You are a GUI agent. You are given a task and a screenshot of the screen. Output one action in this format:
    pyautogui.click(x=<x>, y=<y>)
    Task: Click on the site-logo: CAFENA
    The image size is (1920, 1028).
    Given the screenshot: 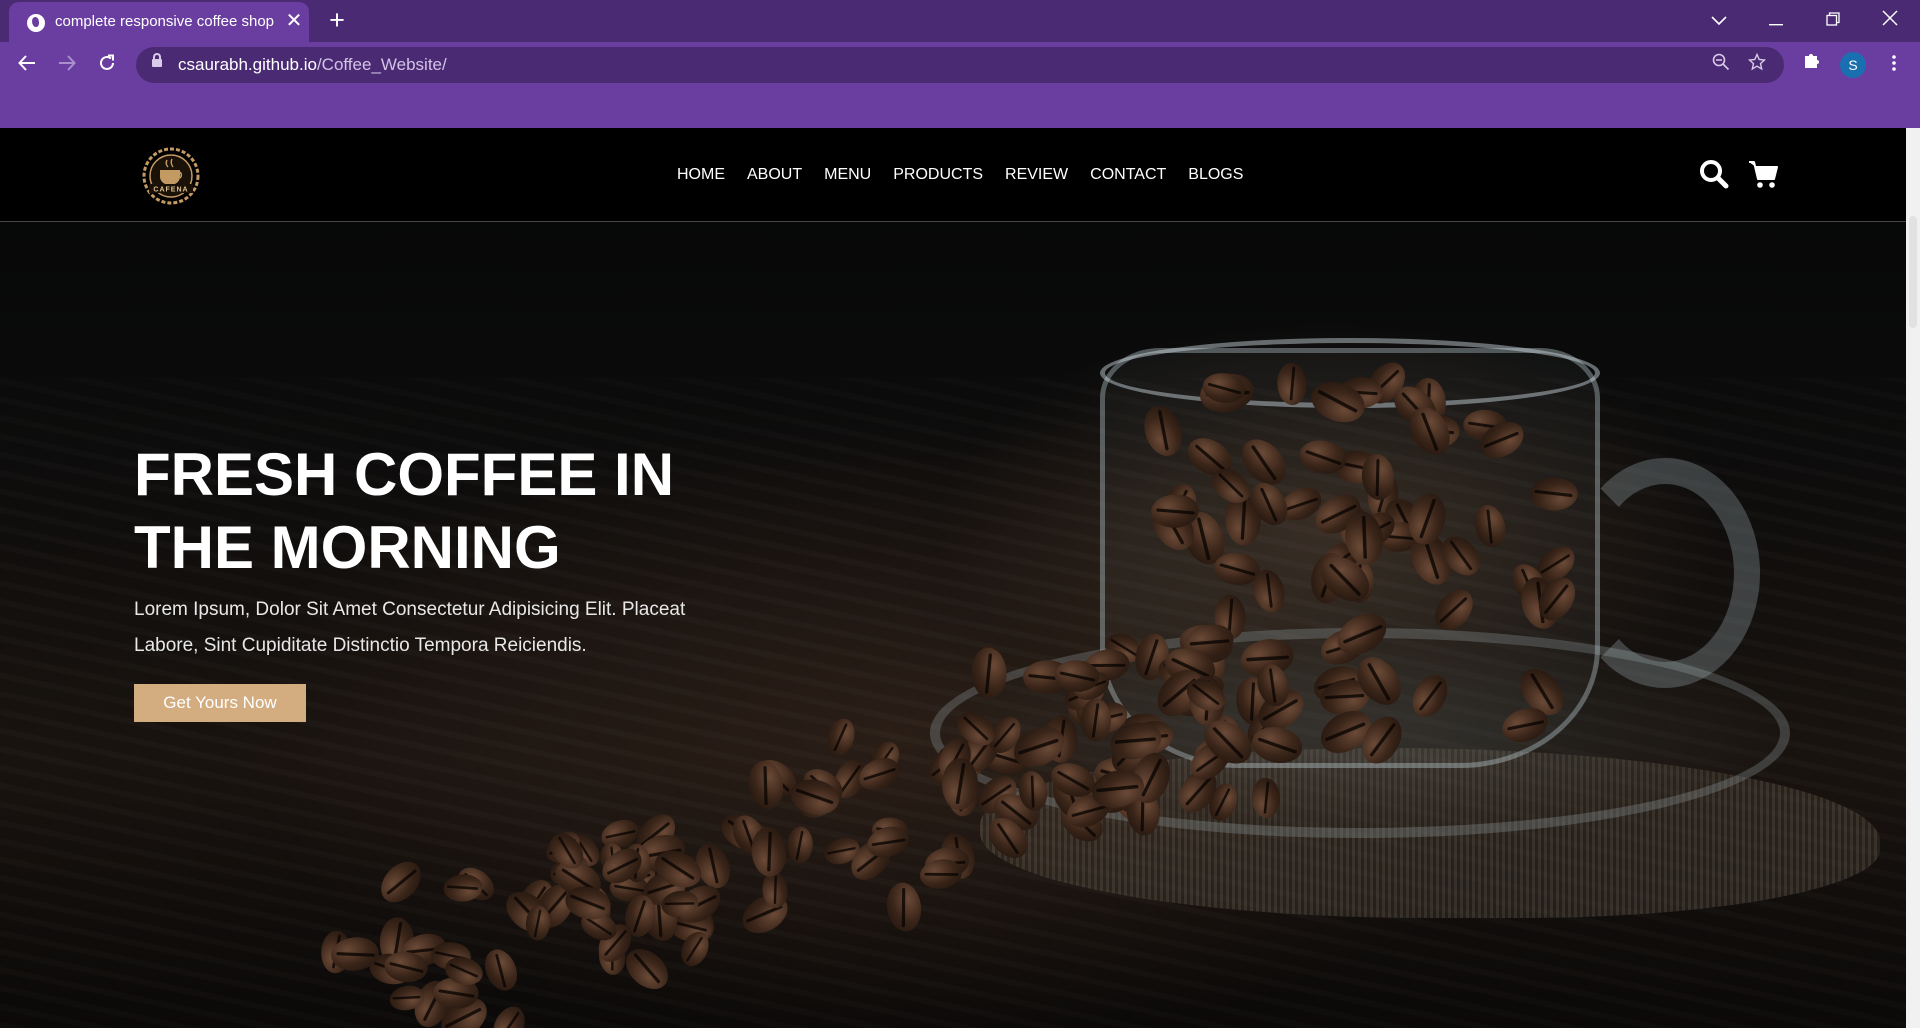 What is the action you would take?
    pyautogui.click(x=171, y=176)
    